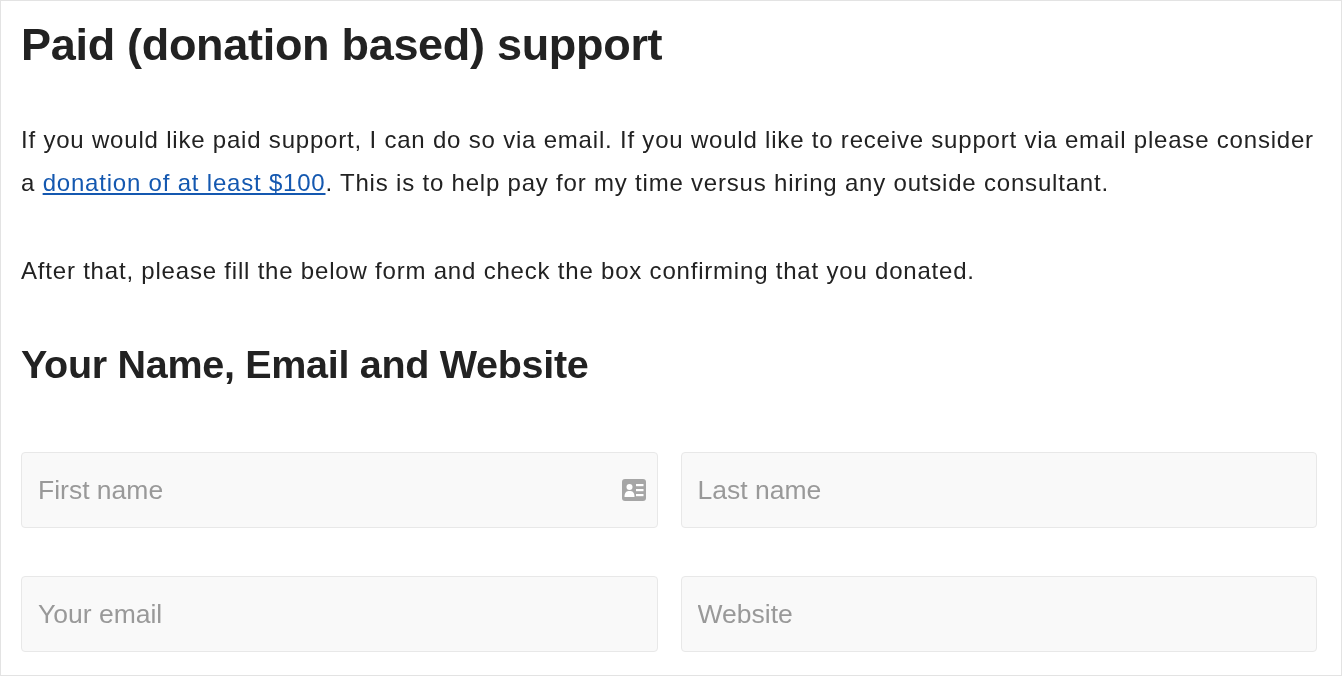 Image resolution: width=1342 pixels, height=676 pixels. I want to click on donation-link: donation of at least $100, so click(184, 182).